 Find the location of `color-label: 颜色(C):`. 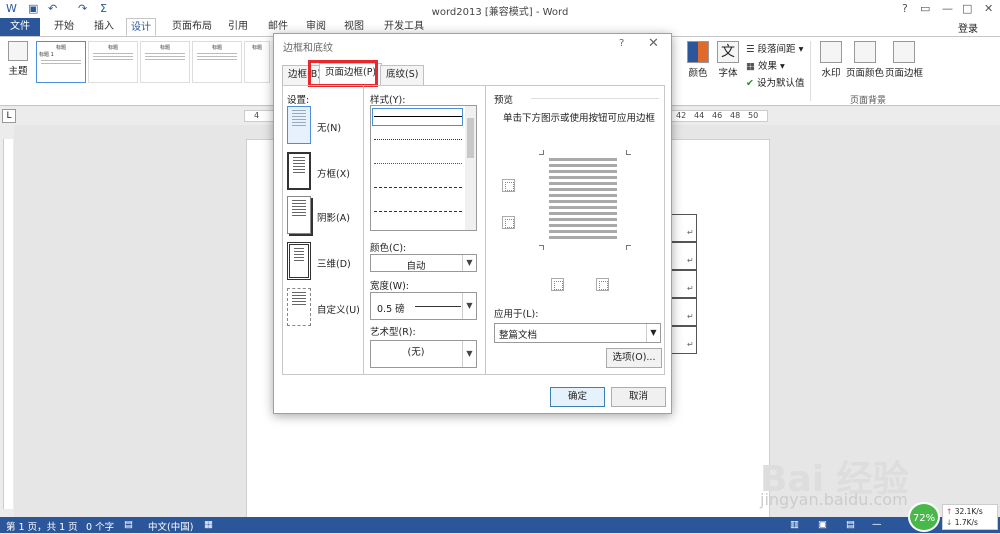

color-label: 颜色(C): is located at coordinates (388, 248).